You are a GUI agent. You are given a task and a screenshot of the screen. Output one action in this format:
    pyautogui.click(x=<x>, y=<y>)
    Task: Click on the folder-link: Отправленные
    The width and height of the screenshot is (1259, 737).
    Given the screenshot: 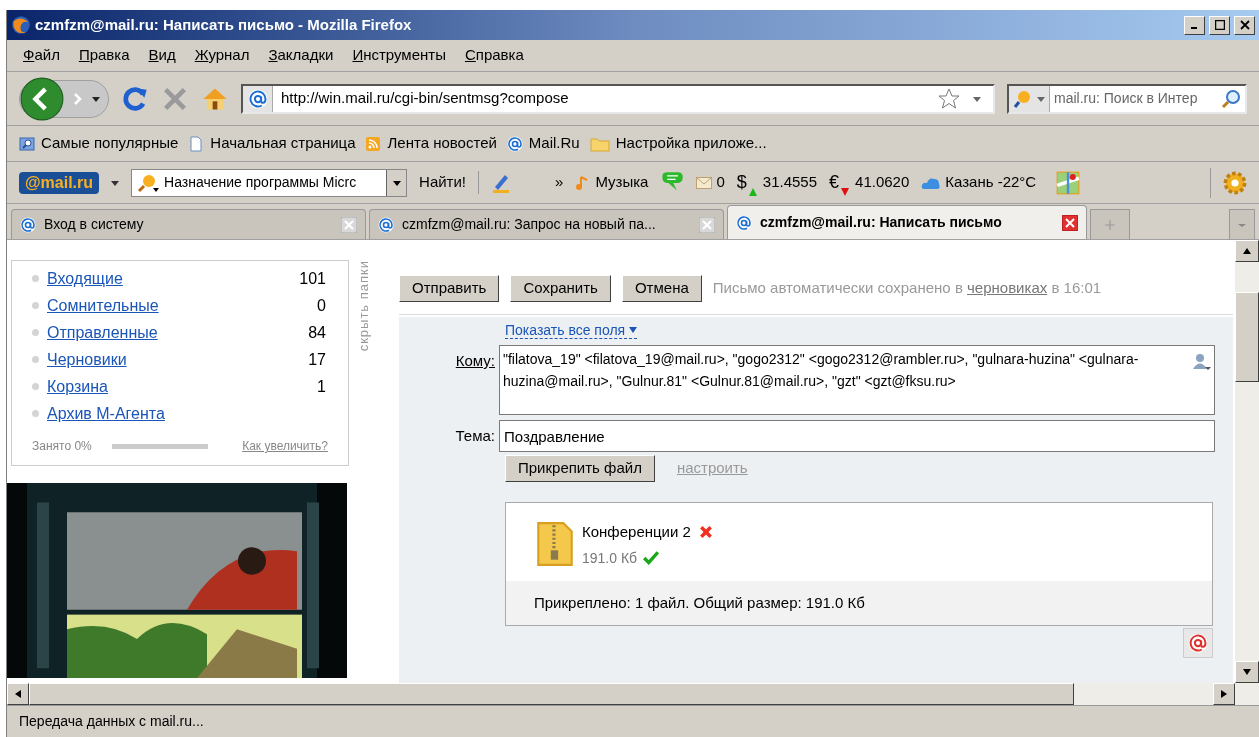 What is the action you would take?
    pyautogui.click(x=178, y=332)
    